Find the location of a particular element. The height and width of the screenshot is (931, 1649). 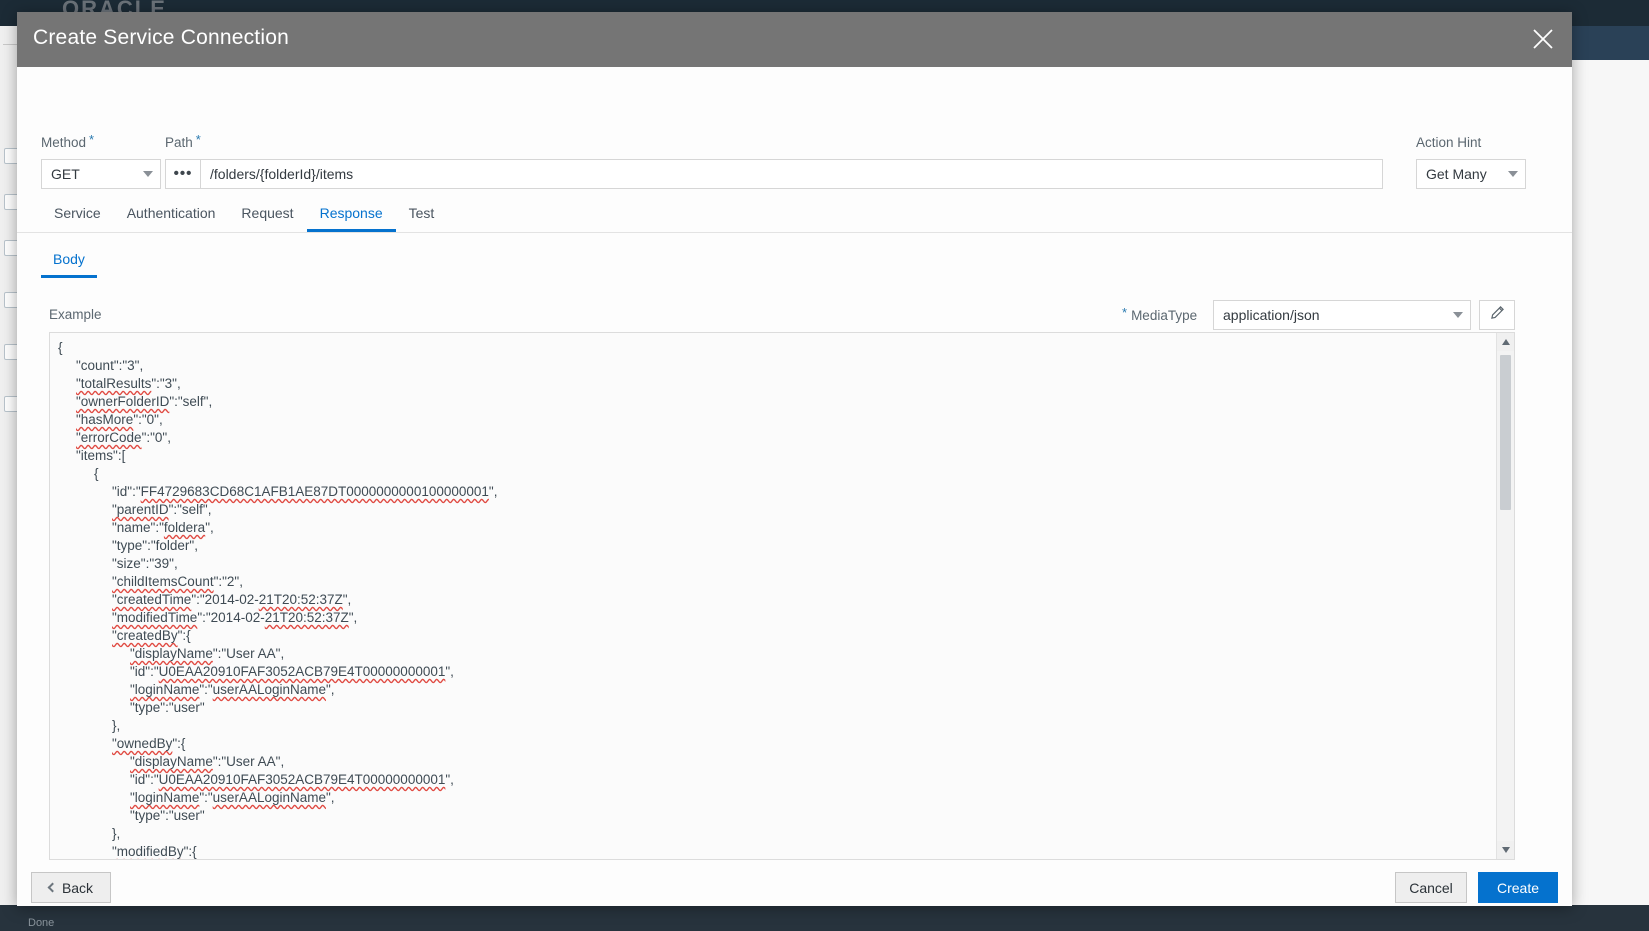

ellipsis-icon: ••• is located at coordinates (183, 173).